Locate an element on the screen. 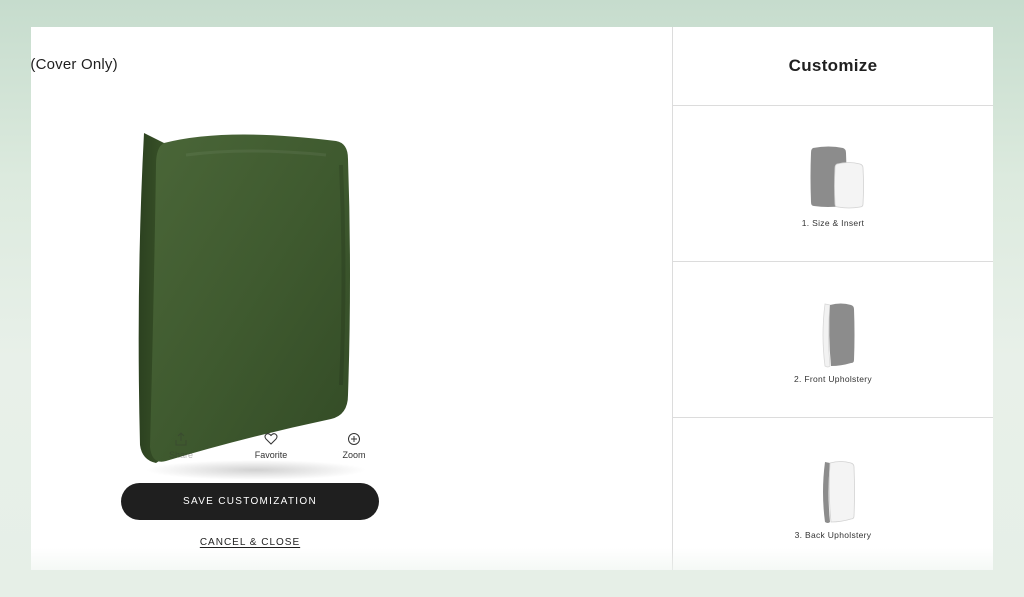  save-customization-button: SAVE CUSTOMIZATION is located at coordinates (250, 501).